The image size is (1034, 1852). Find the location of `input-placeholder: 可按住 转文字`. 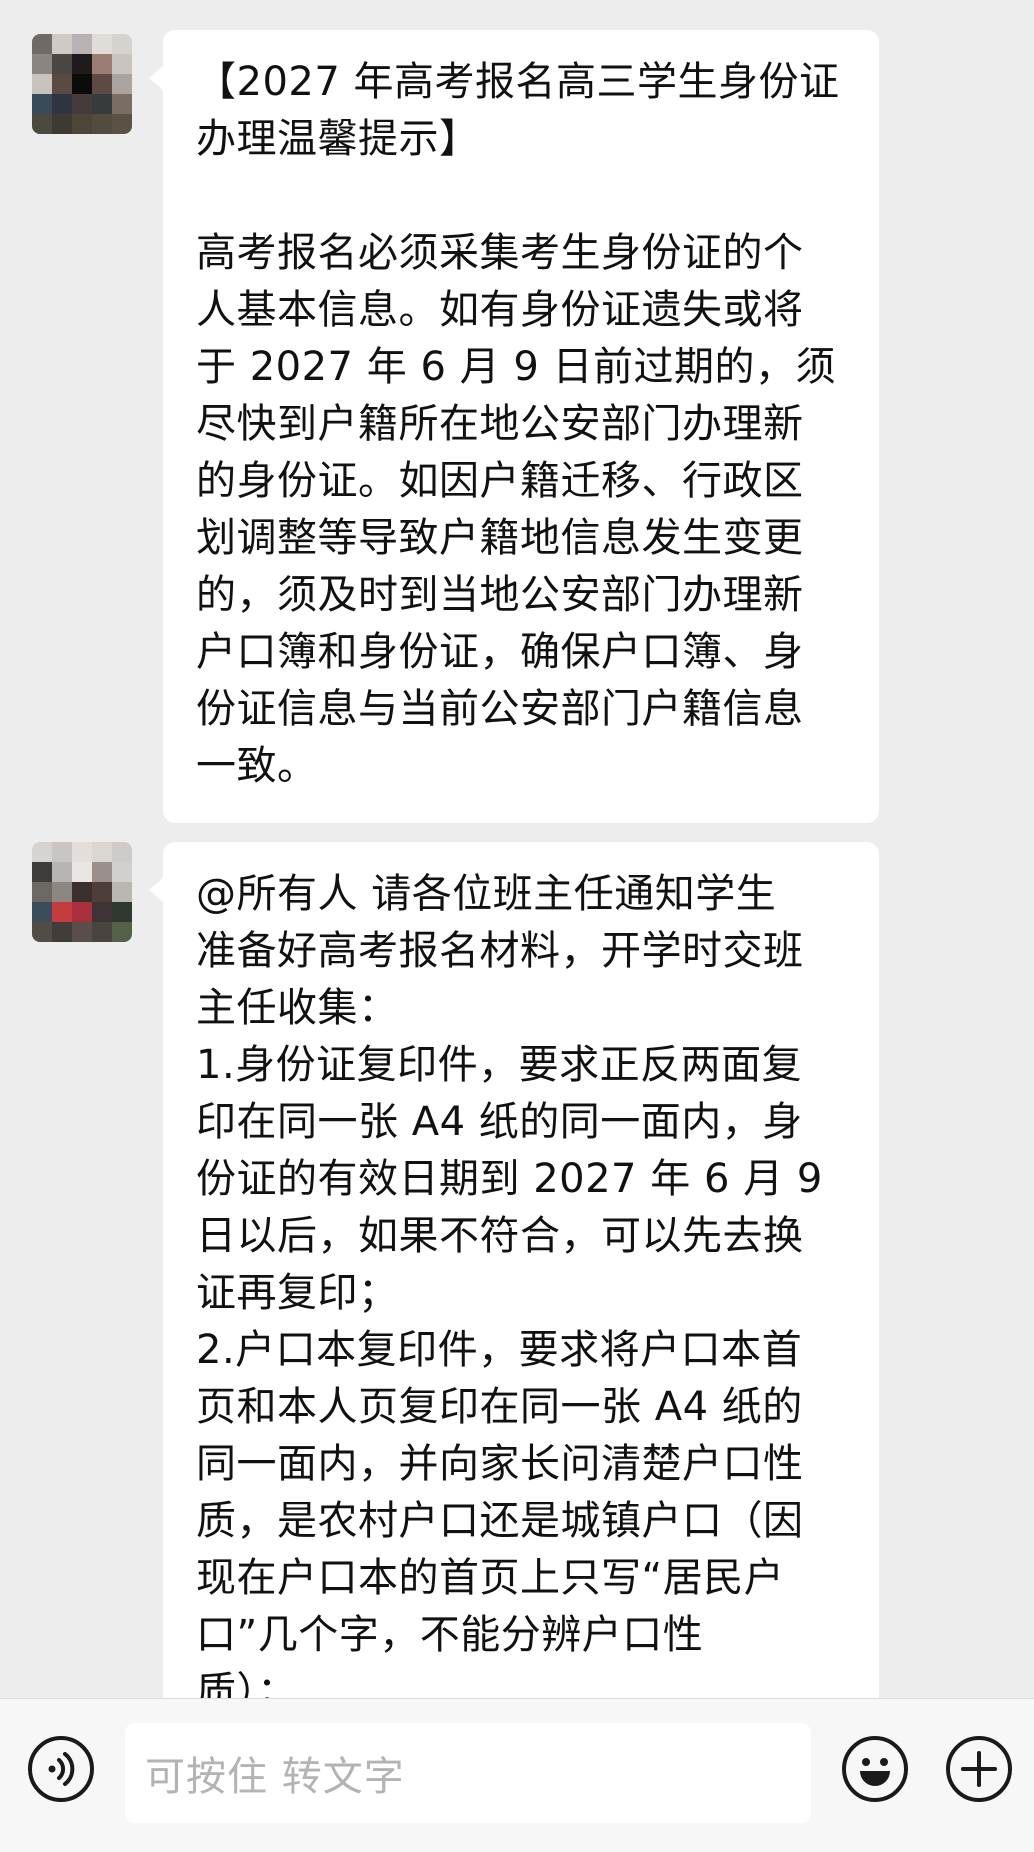

input-placeholder: 可按住 转文字 is located at coordinates (275, 1777).